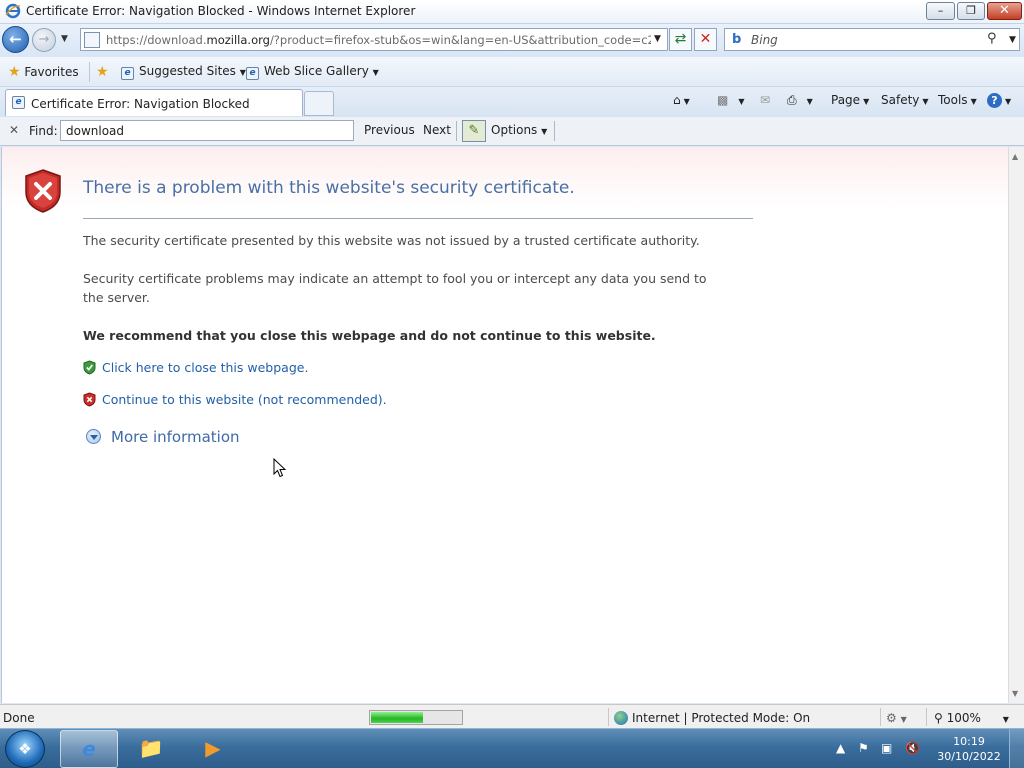  I want to click on red-shield-x-icon, so click(89, 399).